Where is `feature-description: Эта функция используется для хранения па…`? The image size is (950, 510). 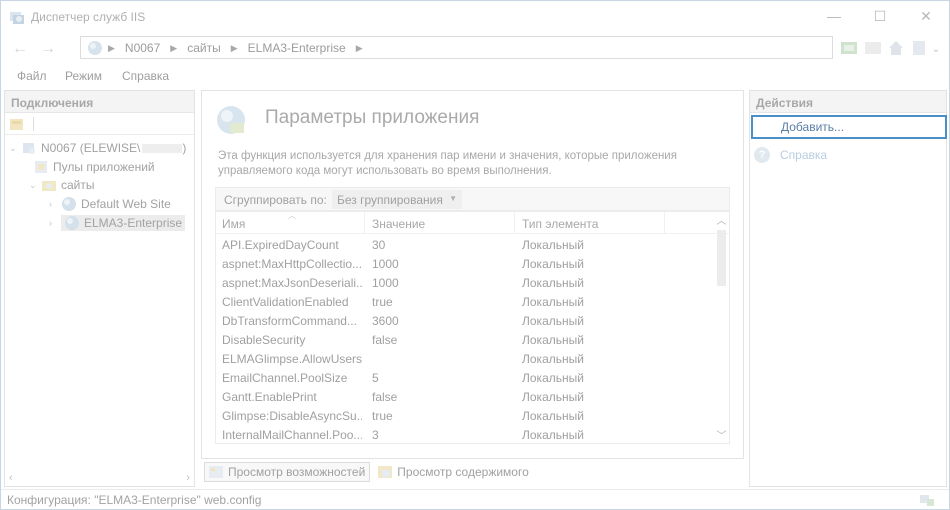
feature-description: Эта функция используется для хранения па… is located at coordinates (447, 163).